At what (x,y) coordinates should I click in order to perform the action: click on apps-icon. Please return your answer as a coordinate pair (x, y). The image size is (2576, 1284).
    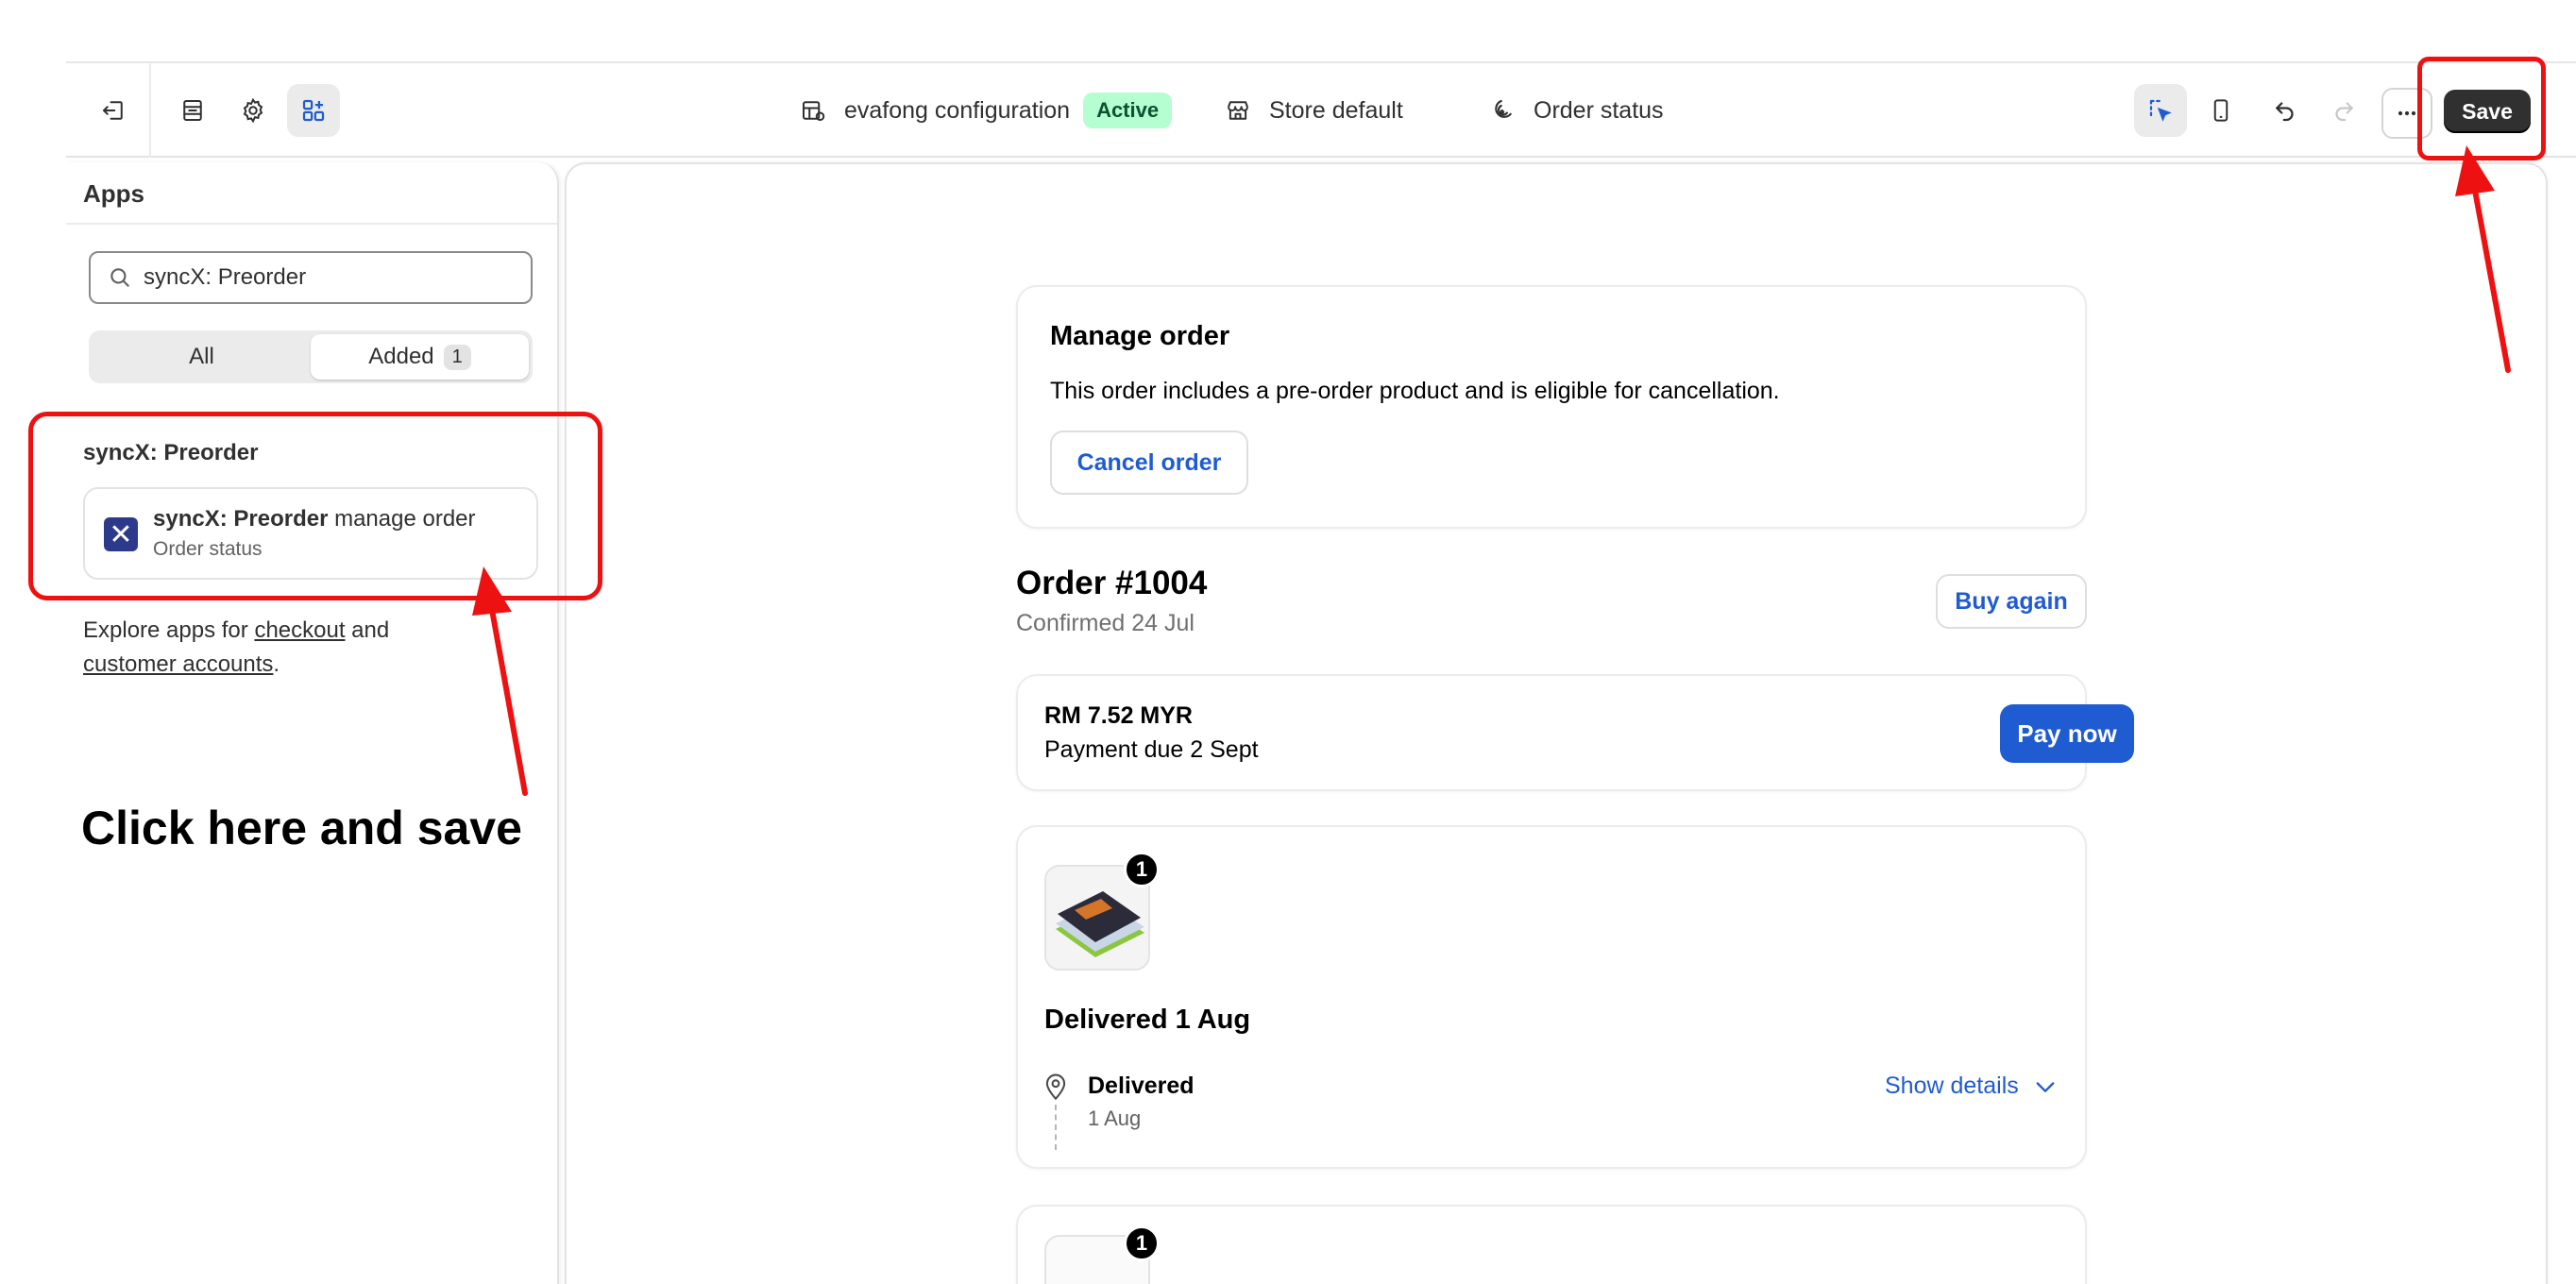
    Looking at the image, I should click on (313, 110).